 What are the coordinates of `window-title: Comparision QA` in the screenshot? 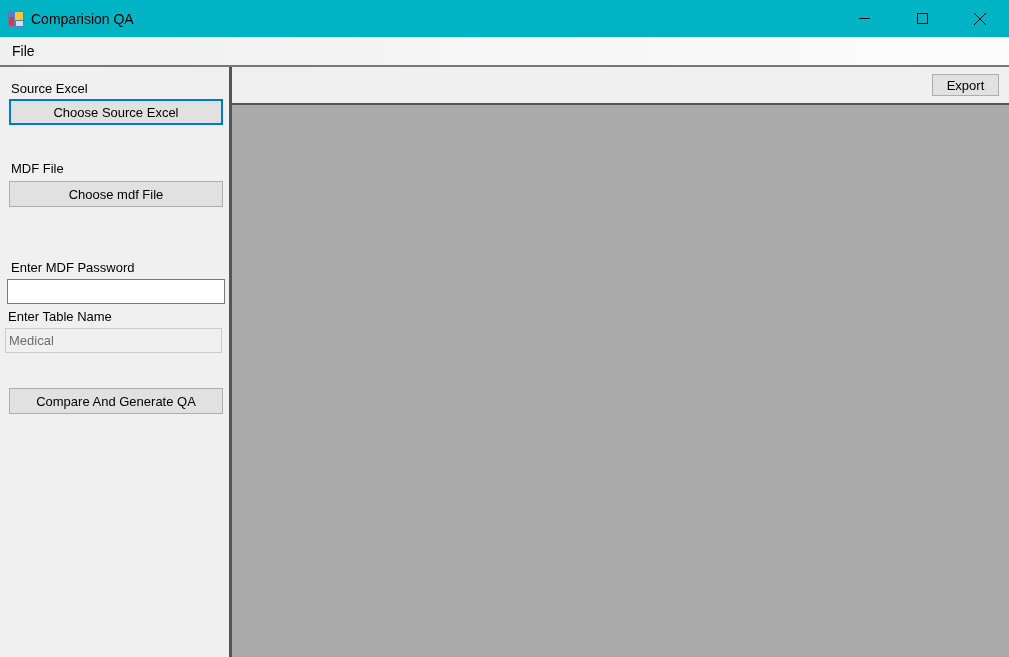 It's located at (82, 18).